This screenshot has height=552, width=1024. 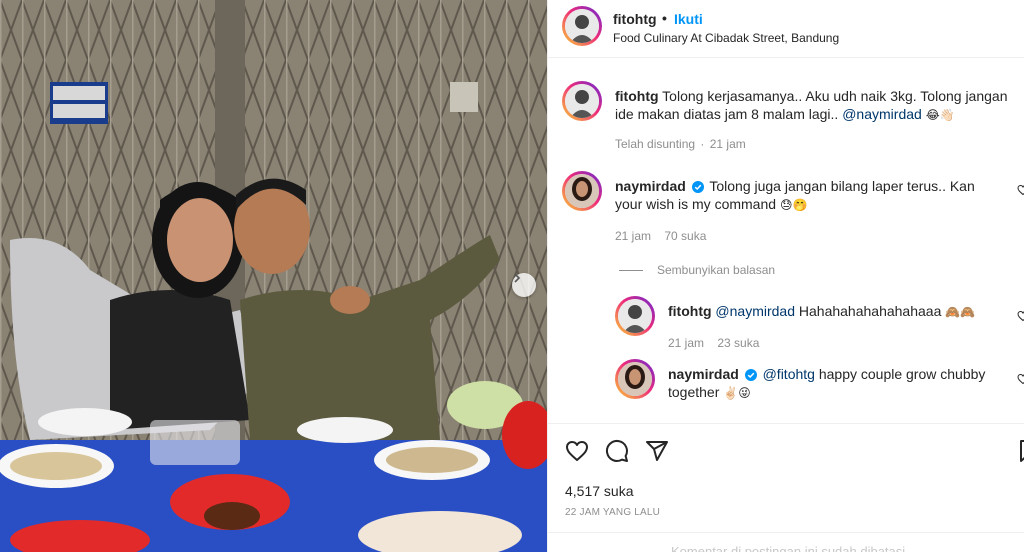 I want to click on caption-emojis: 😂👋🏻, so click(x=940, y=115).